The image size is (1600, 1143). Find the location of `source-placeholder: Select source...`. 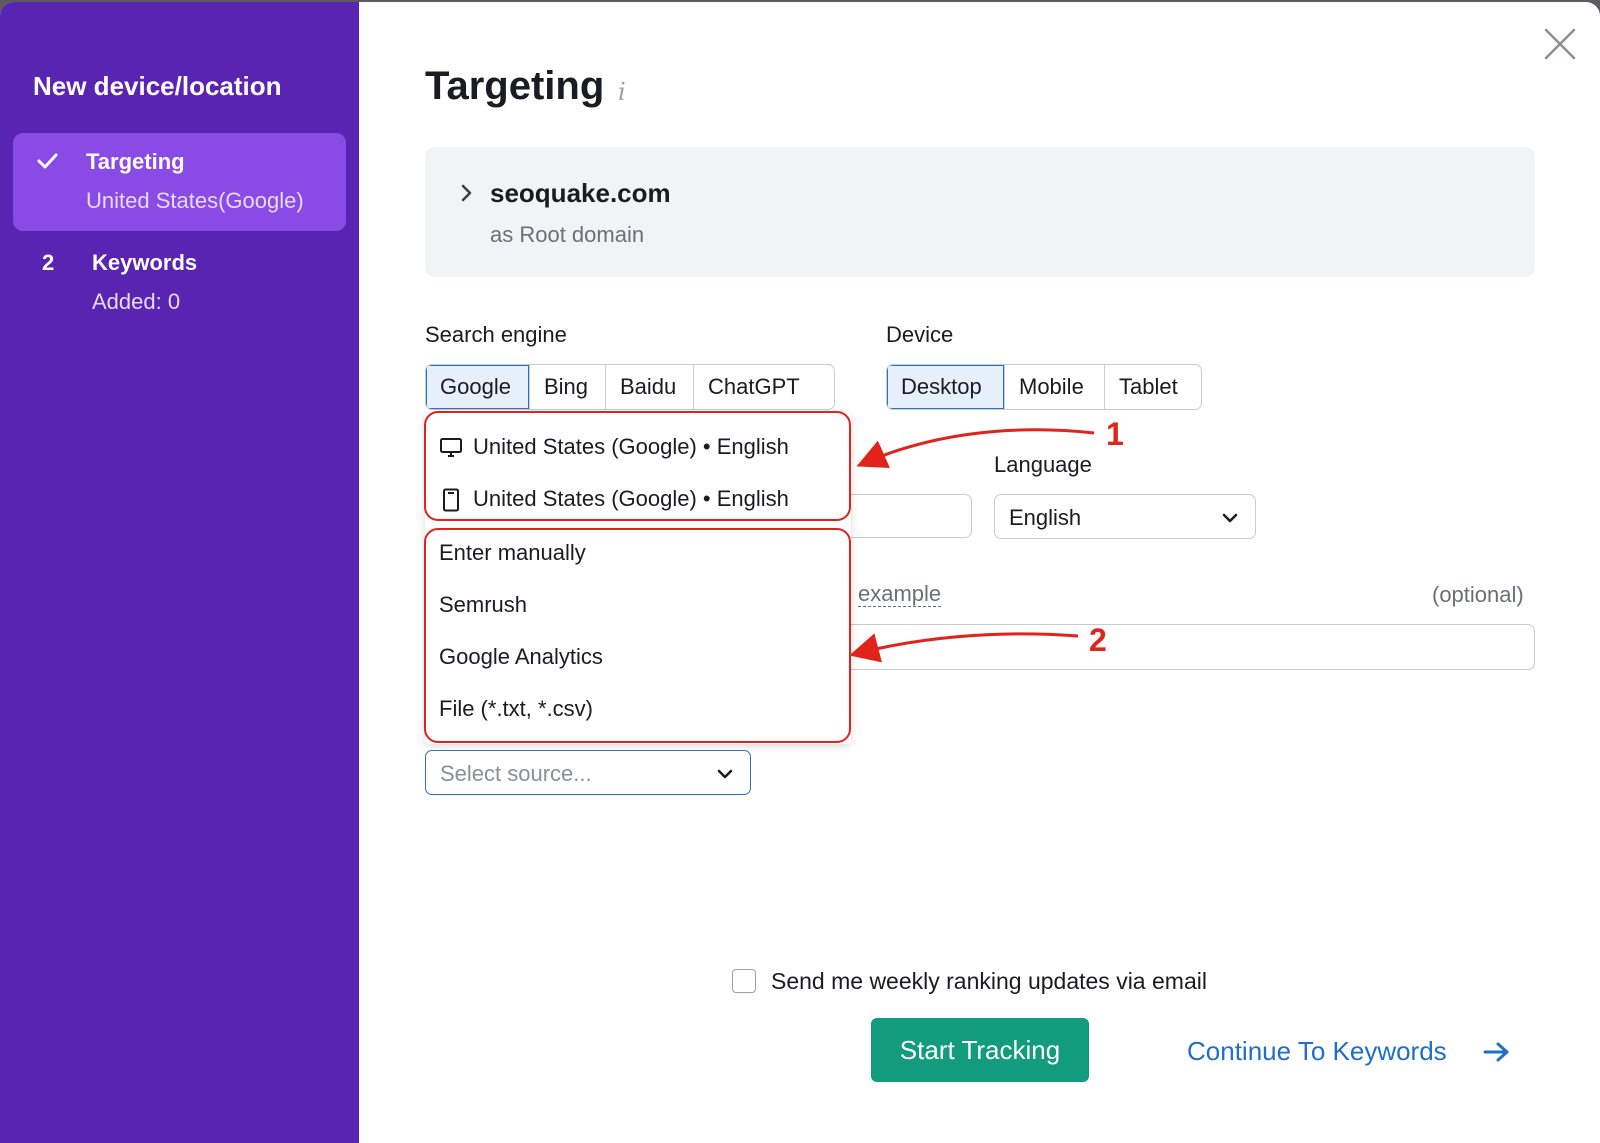

source-placeholder: Select source... is located at coordinates (516, 773).